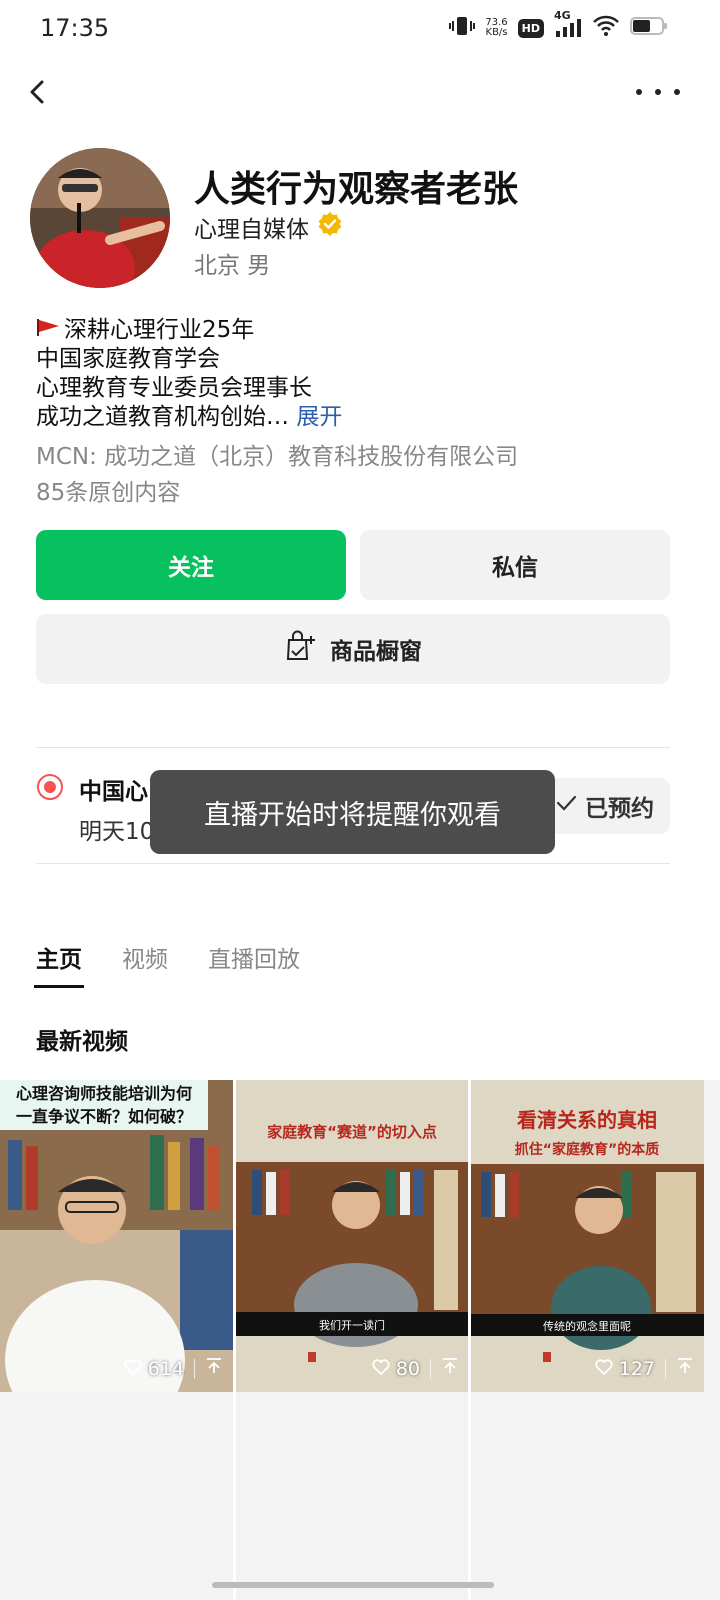 The width and height of the screenshot is (720, 1600). Describe the element at coordinates (277, 457) in the screenshot. I see `mcn-info: MCN: 成功之道（北京）教育科技股份有限公司` at that location.